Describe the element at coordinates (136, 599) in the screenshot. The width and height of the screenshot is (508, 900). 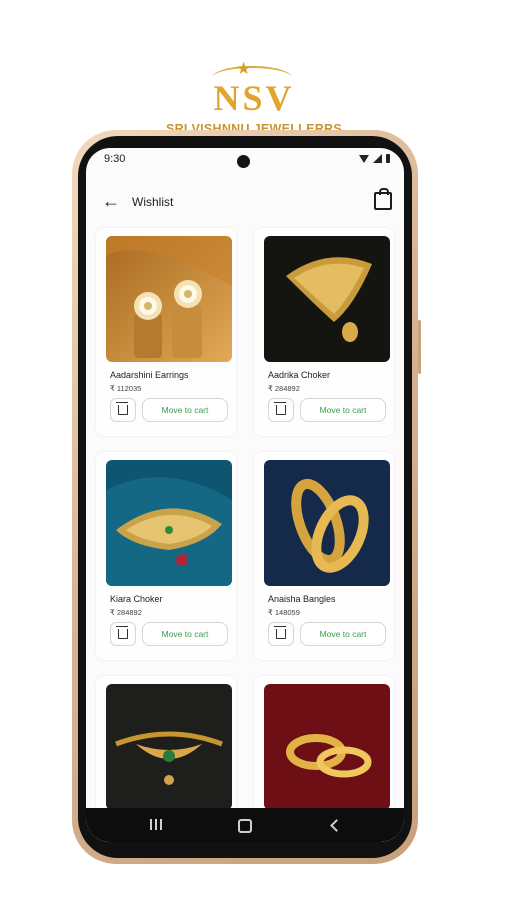
I see `product-name: Kiara Choker` at that location.